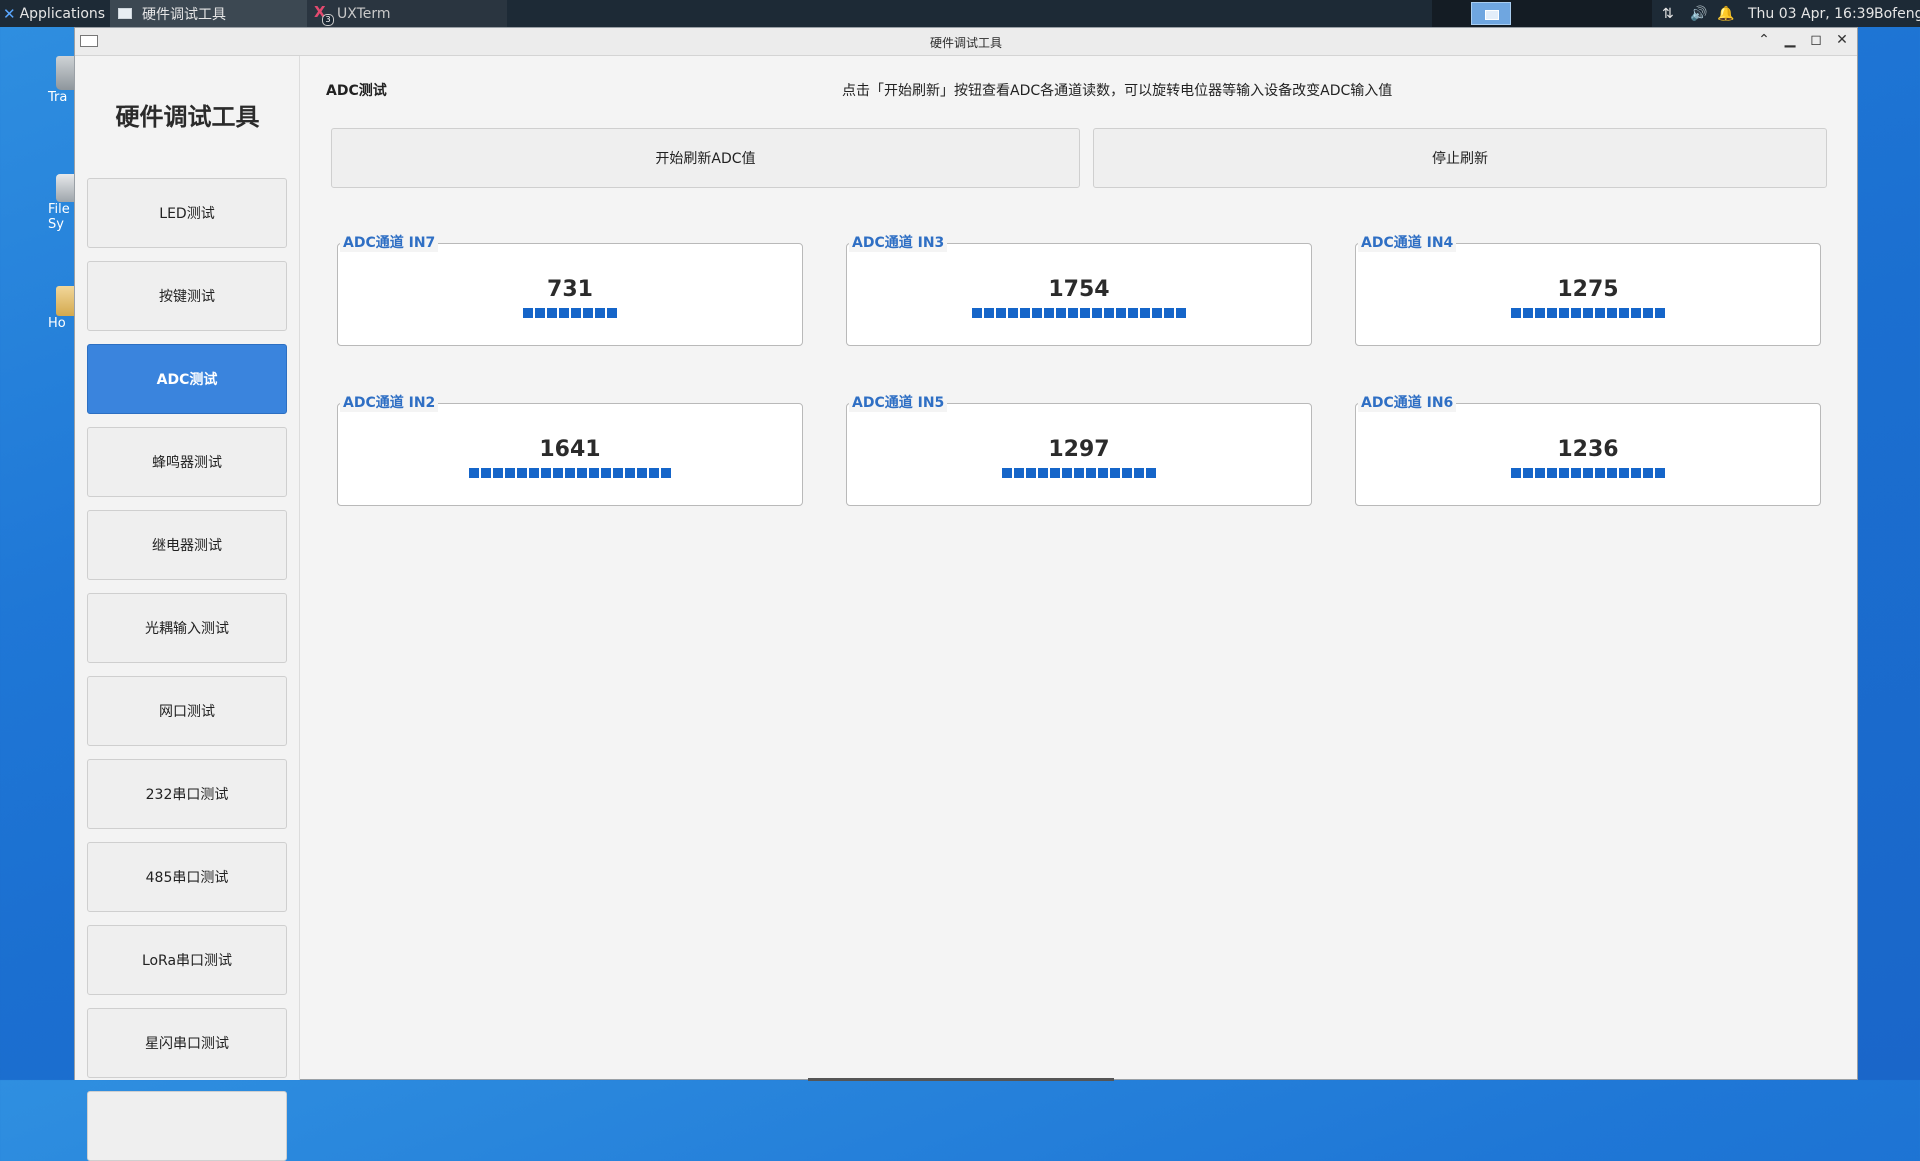 This screenshot has height=1161, width=1920. Describe the element at coordinates (125, 13) in the screenshot. I see `window-icon` at that location.